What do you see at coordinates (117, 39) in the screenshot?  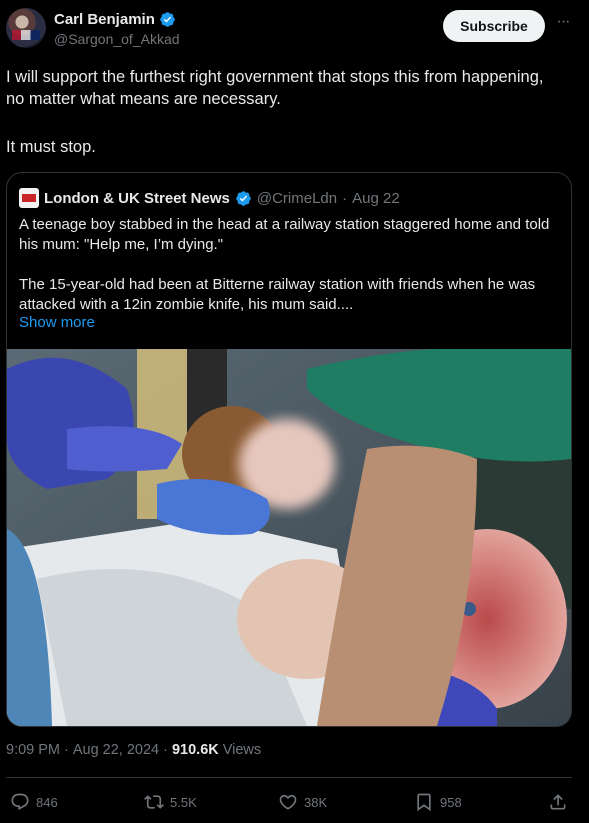 I see `author-handle: @Sargon_of_Akkad` at bounding box center [117, 39].